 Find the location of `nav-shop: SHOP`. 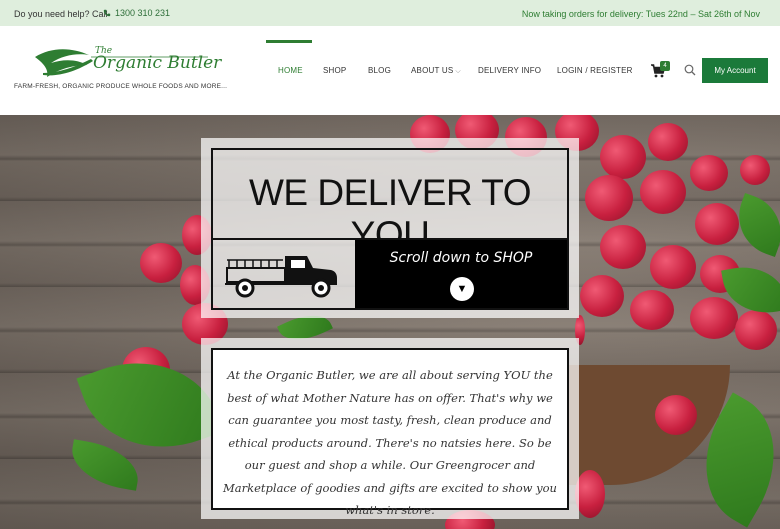

nav-shop: SHOP is located at coordinates (334, 70).